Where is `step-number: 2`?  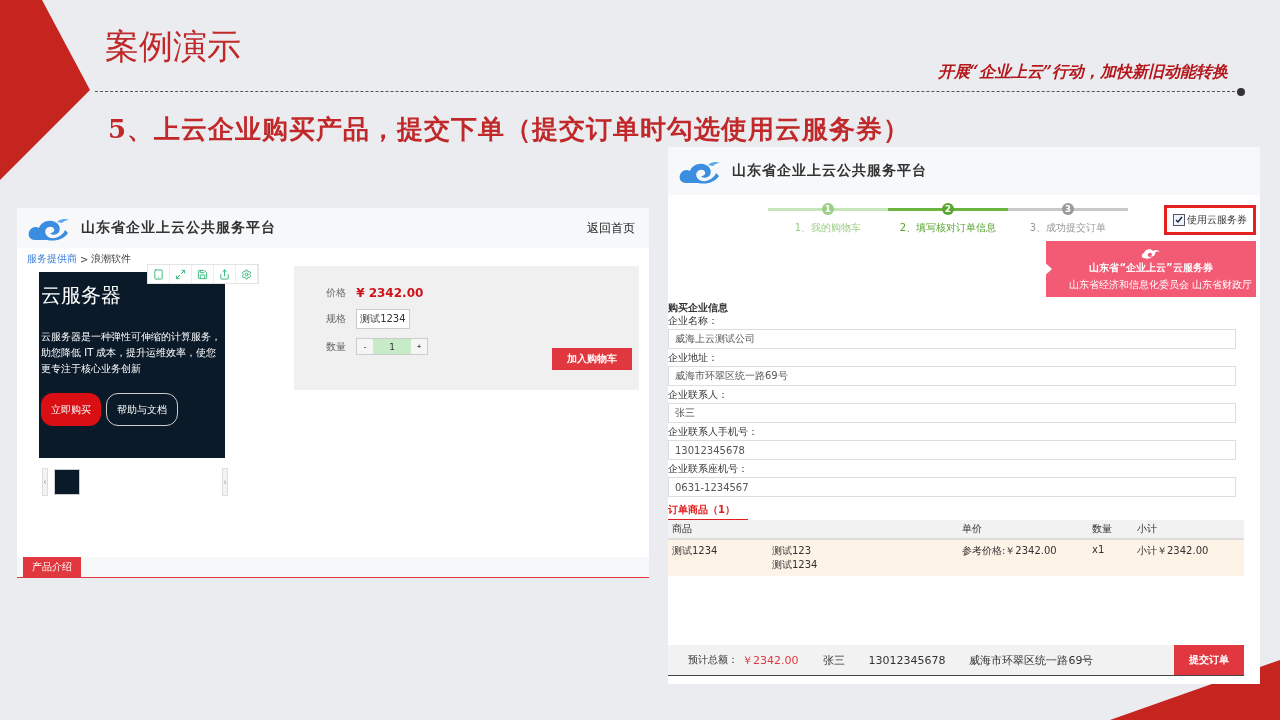 step-number: 2 is located at coordinates (948, 209).